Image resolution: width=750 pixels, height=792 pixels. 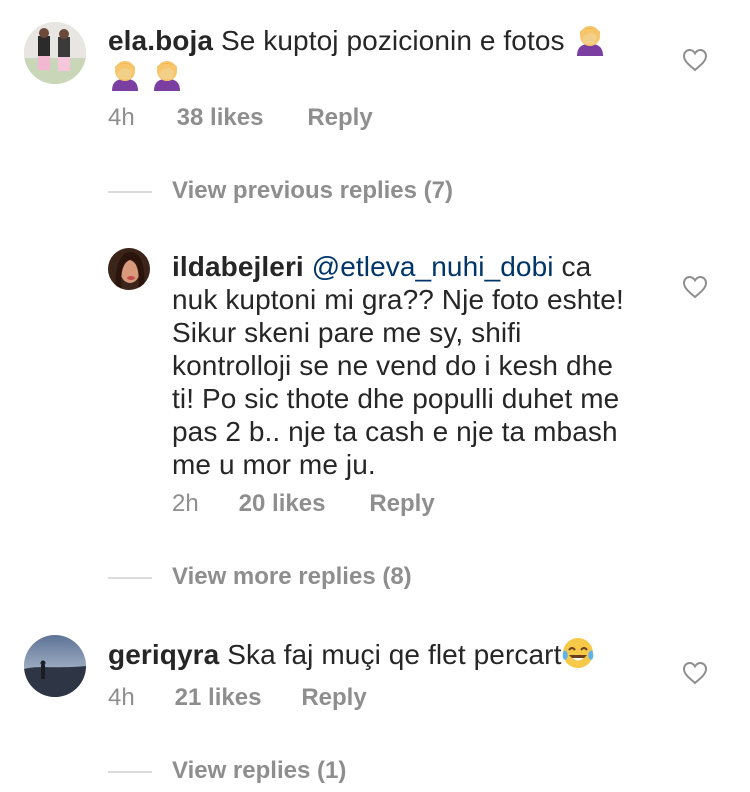 I want to click on timestamp: 2h, so click(x=185, y=503).